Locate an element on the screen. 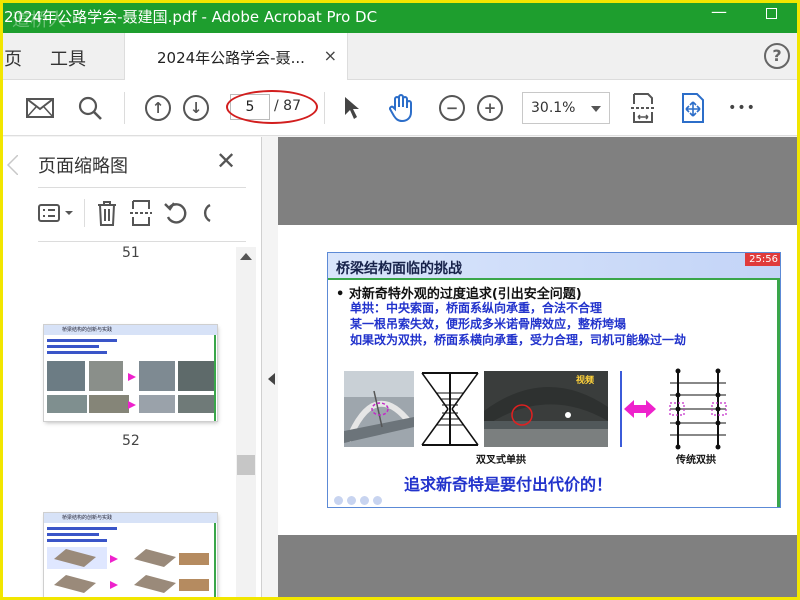 The height and width of the screenshot is (600, 800). scroll-up-icon is located at coordinates (246, 256).